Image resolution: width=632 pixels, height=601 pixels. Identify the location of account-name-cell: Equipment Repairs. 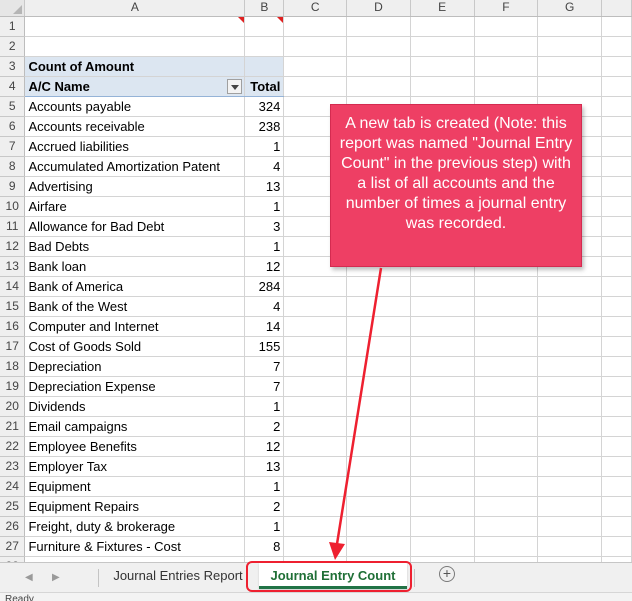
(135, 506).